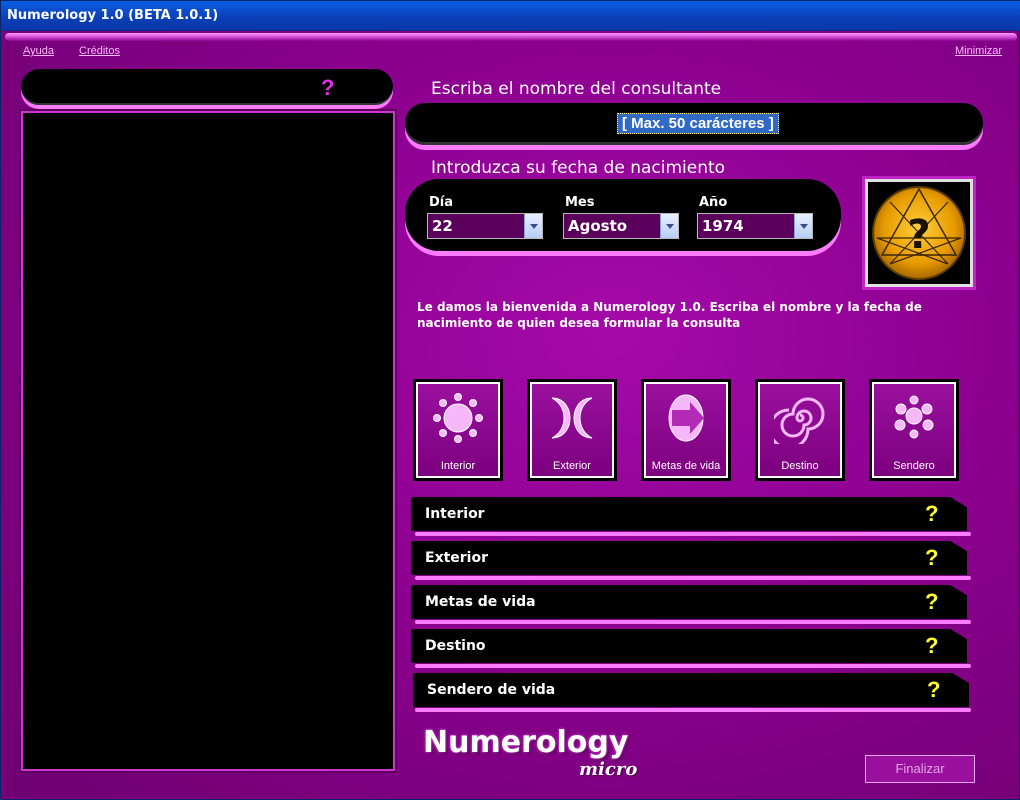 The image size is (1020, 800). Describe the element at coordinates (113, 15) in the screenshot. I see `window-title: Numerology 1.0 (BETA 1.0.1)` at that location.